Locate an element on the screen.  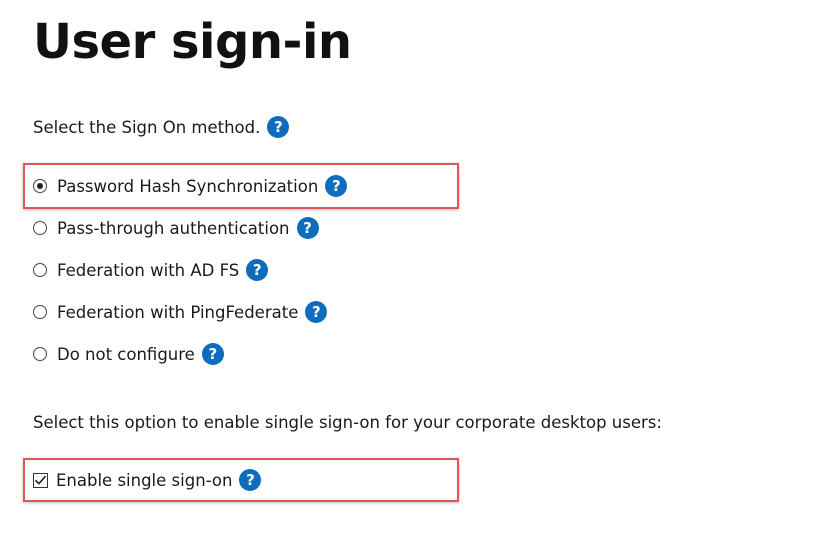
checkmark-icon is located at coordinates (40, 480).